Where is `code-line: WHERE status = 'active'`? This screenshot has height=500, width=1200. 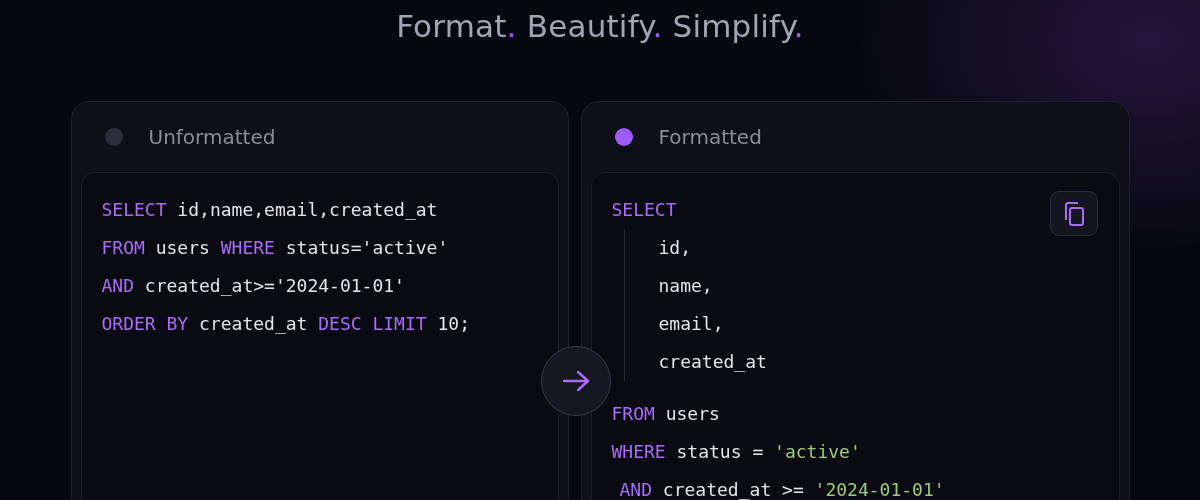 code-line: WHERE status = 'active' is located at coordinates (736, 452).